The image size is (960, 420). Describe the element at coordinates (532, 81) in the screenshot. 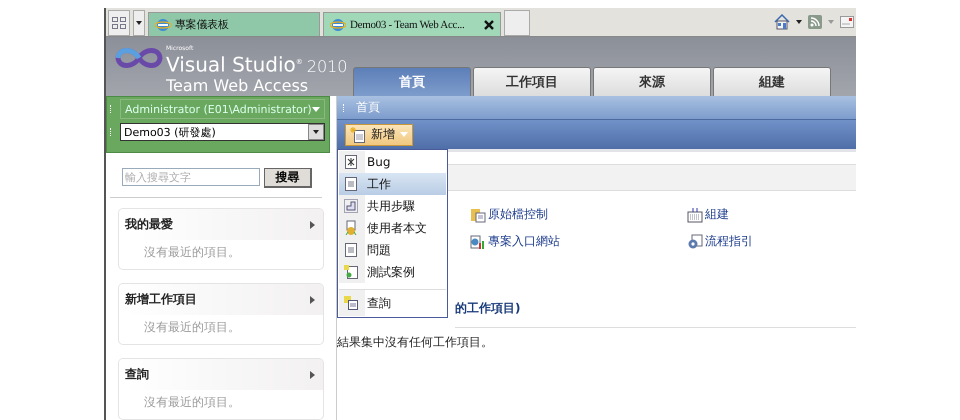

I see `nav-tab: 工作項目` at that location.